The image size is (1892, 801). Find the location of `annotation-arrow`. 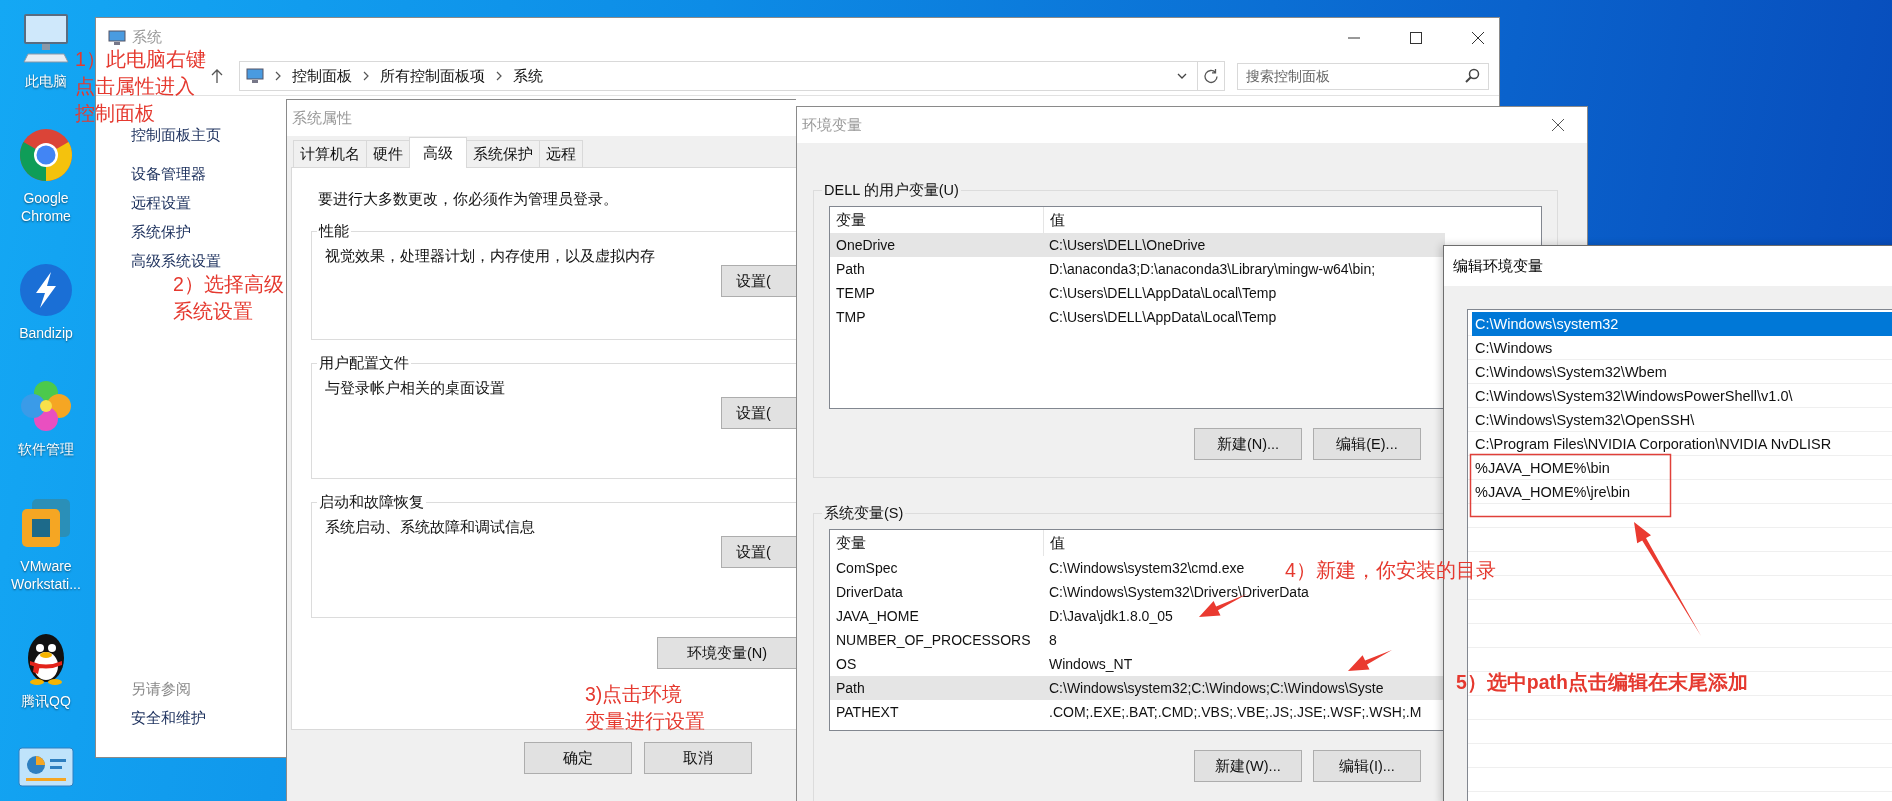

annotation-arrow is located at coordinates (1370, 660).